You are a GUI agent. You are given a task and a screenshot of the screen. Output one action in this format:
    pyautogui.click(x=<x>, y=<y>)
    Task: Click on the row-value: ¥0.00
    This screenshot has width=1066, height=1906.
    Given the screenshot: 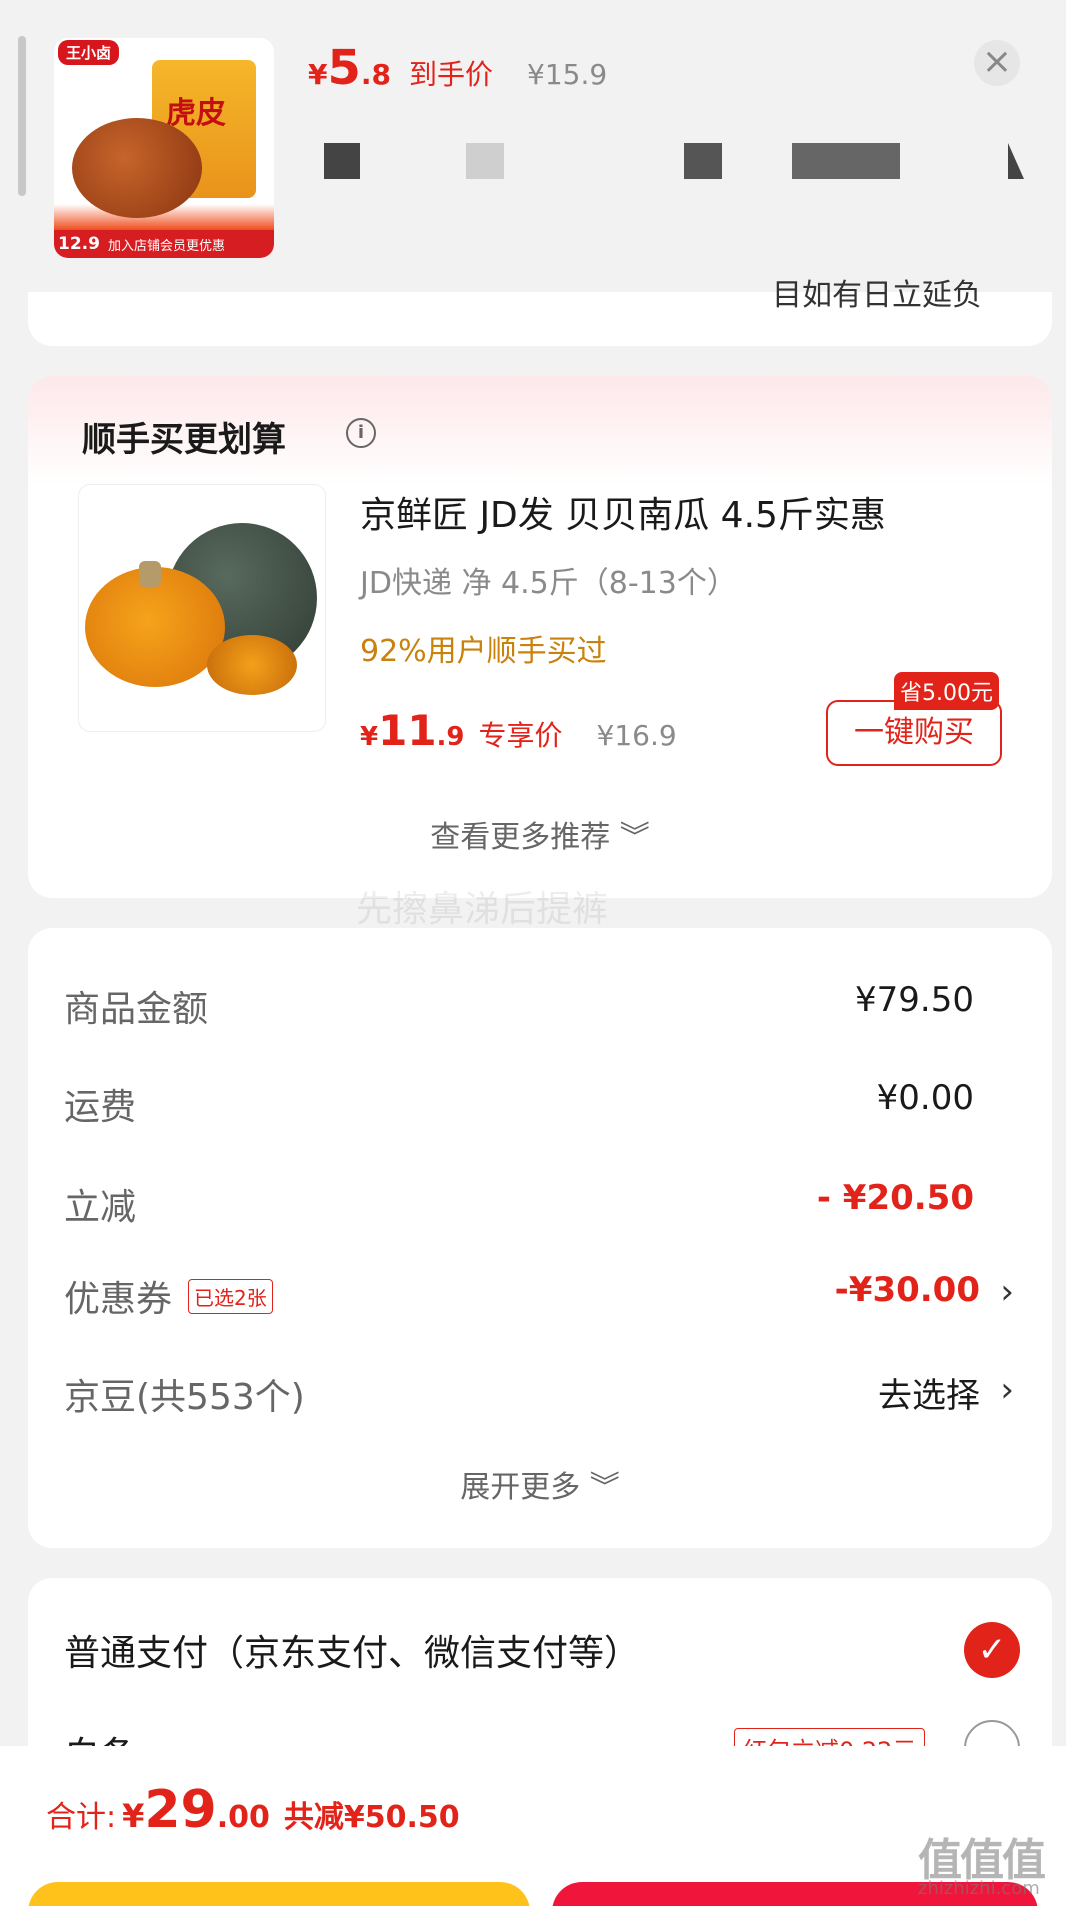 What is the action you would take?
    pyautogui.click(x=925, y=1098)
    